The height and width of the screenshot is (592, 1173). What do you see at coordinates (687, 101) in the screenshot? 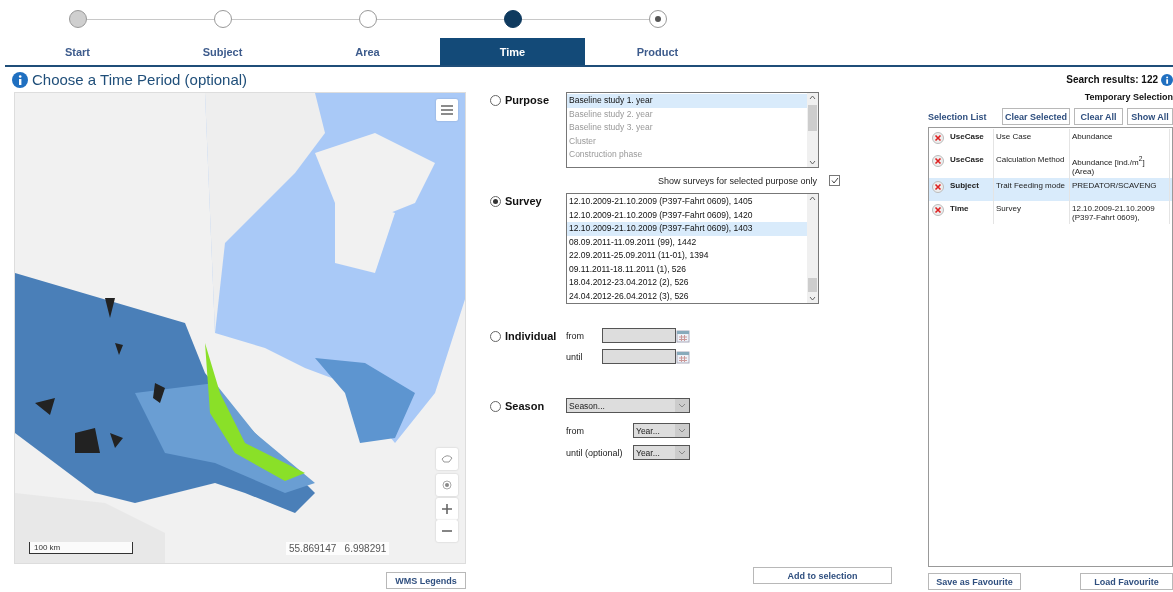
I see `list-item: Baseline study 1. year` at bounding box center [687, 101].